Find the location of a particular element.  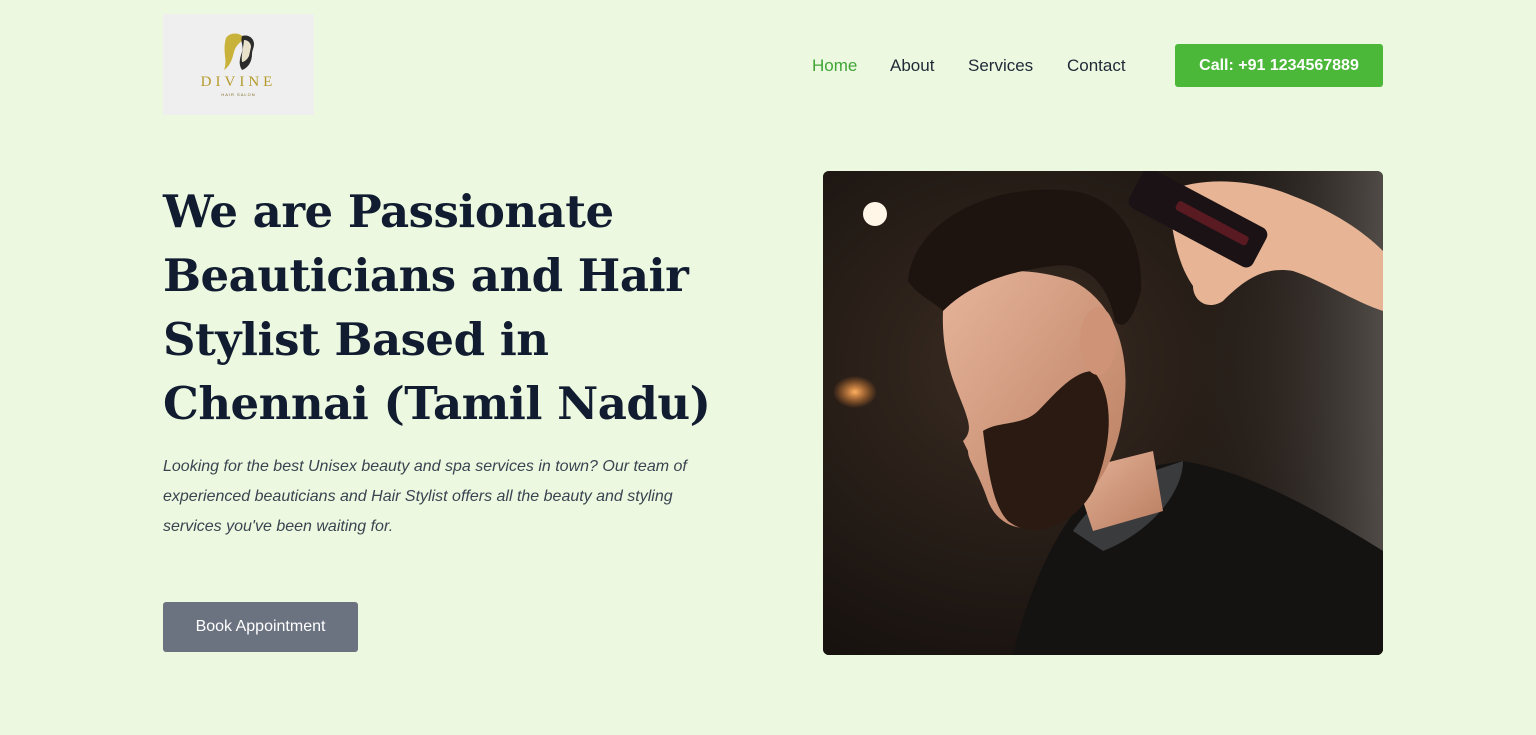

site-logo: DIVINE HAIR SALON is located at coordinates (238, 64).